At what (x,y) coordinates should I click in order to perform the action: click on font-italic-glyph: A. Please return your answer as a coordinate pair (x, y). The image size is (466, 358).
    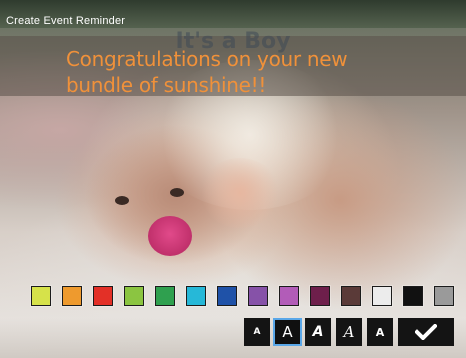
    Looking at the image, I should click on (318, 332).